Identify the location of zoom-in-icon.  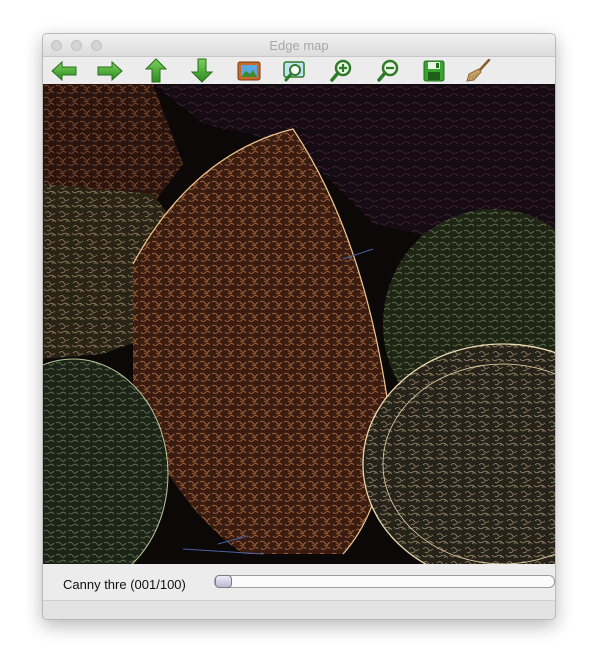
(341, 70).